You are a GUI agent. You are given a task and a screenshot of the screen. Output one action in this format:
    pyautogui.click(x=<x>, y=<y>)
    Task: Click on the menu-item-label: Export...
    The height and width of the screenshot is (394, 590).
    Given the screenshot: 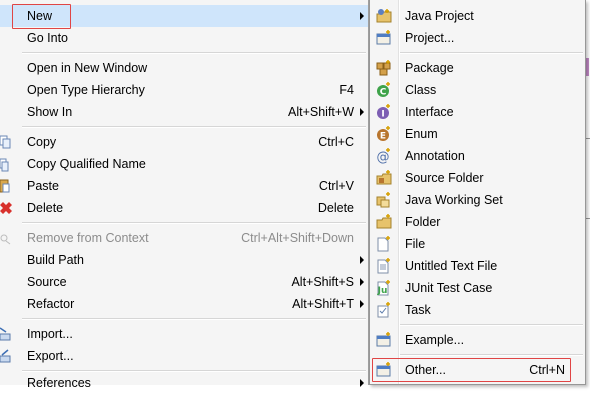 What is the action you would take?
    pyautogui.click(x=50, y=356)
    